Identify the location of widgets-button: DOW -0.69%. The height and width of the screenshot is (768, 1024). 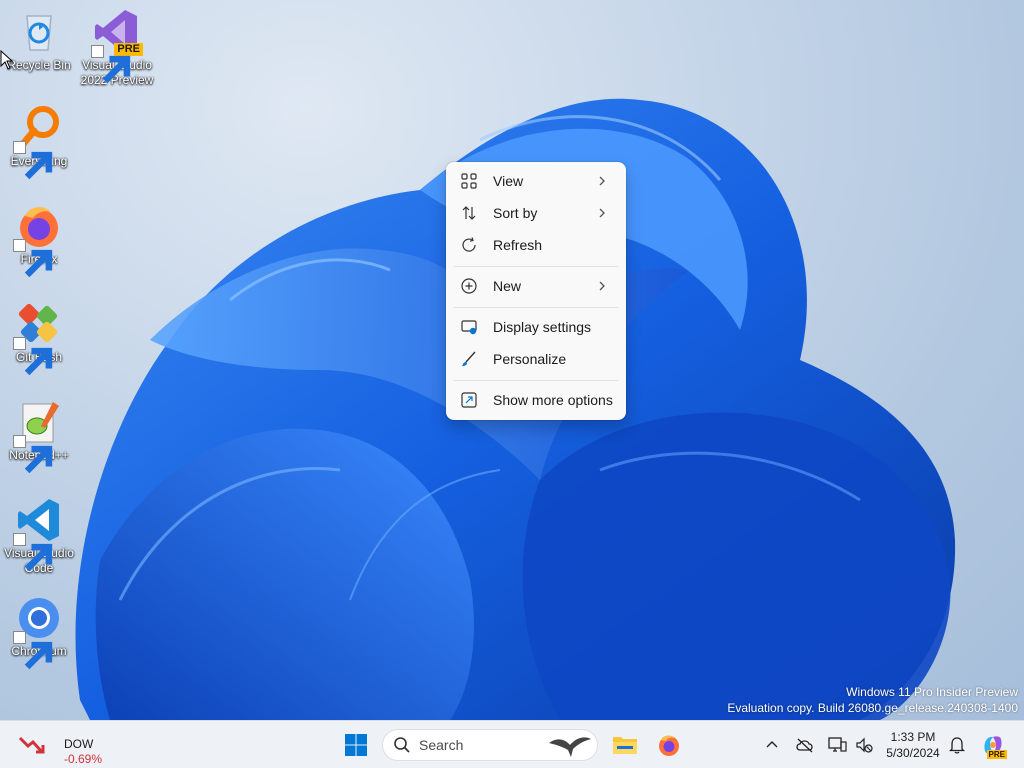
(84, 747).